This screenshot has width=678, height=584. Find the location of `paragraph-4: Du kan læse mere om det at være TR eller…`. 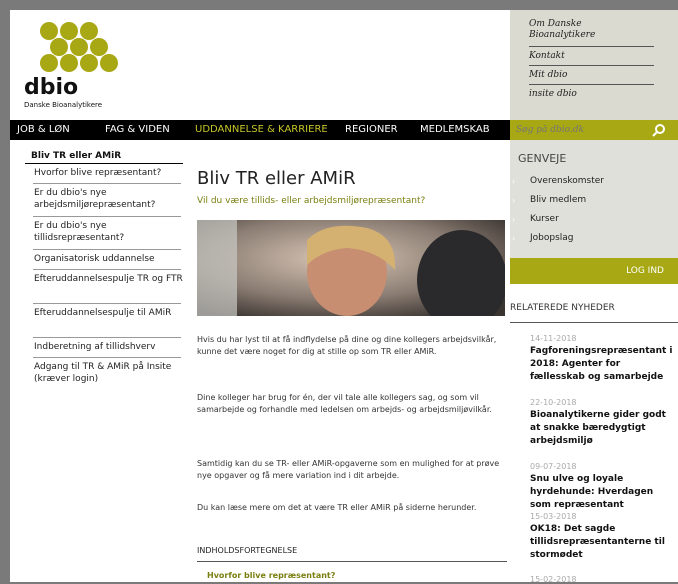

paragraph-4: Du kan læse mere om det at være TR eller… is located at coordinates (337, 507).